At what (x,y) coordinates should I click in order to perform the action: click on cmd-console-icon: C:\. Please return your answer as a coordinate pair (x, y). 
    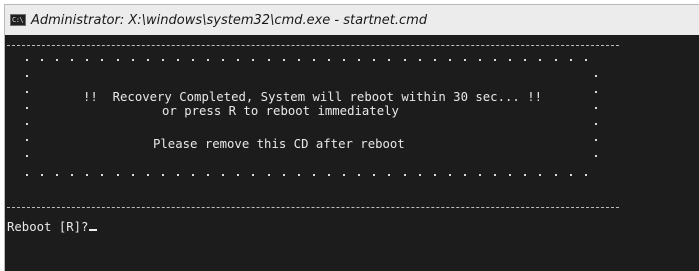
    Looking at the image, I should click on (18, 20).